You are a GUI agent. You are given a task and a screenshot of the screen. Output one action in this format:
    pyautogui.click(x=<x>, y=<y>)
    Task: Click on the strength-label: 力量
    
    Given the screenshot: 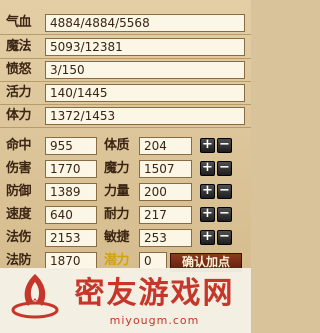 What is the action you would take?
    pyautogui.click(x=117, y=191)
    